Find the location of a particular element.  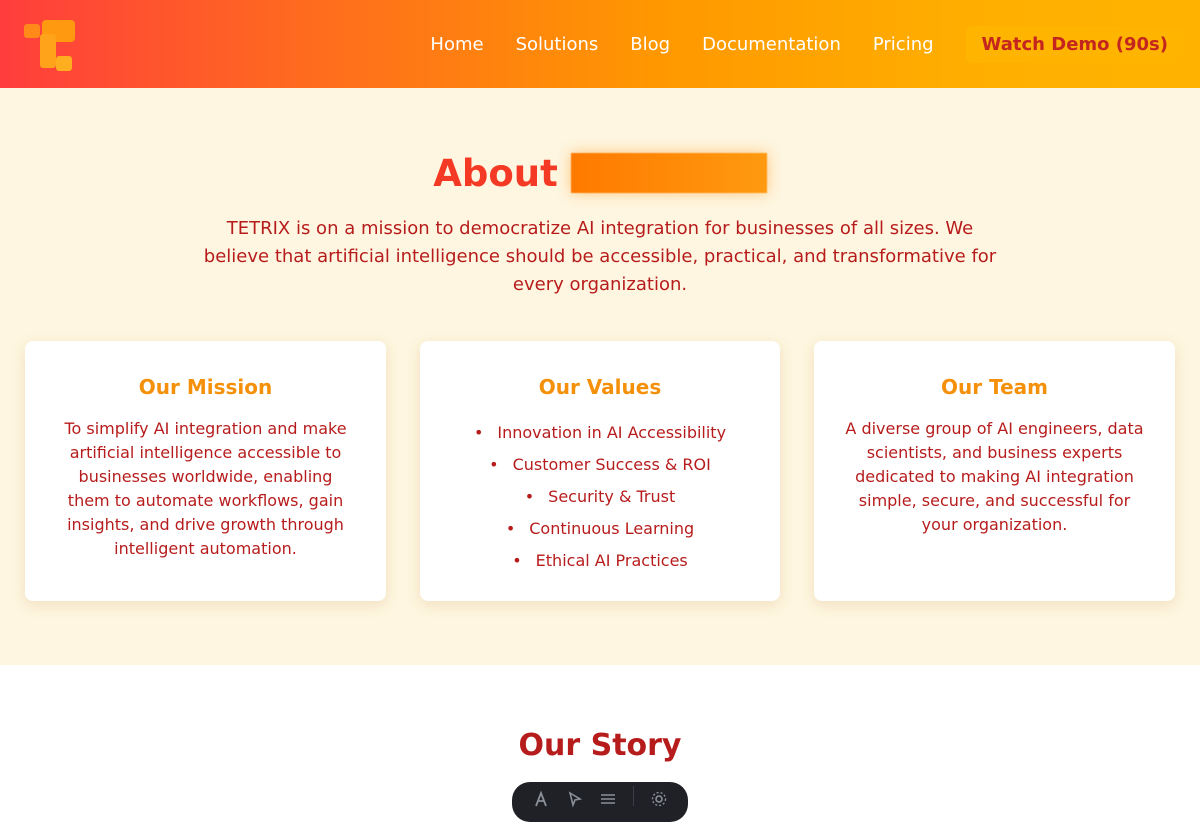

mission-title: Our Mission is located at coordinates (205, 387).